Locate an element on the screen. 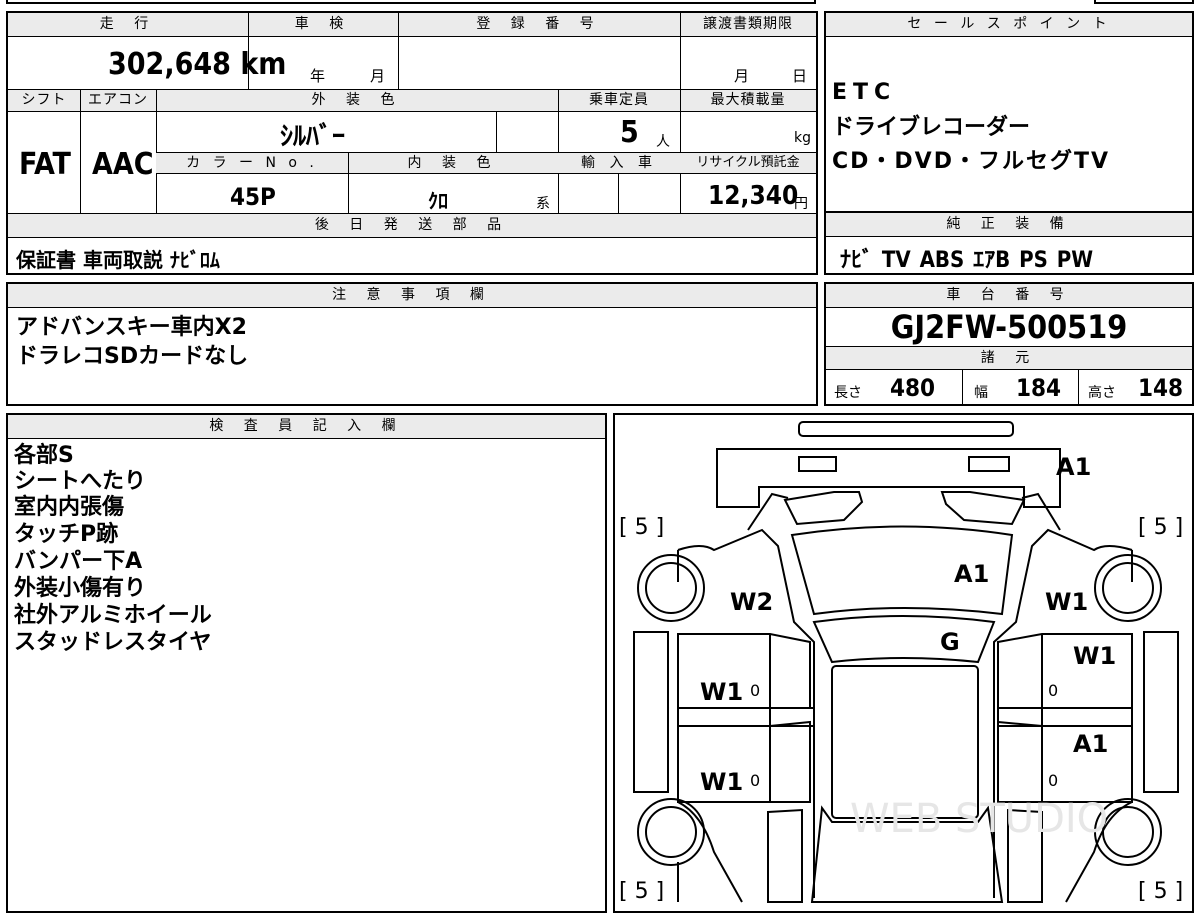 This screenshot has width=1200, height=913. inspector-line-3: 室内内張傷 is located at coordinates (69, 507).